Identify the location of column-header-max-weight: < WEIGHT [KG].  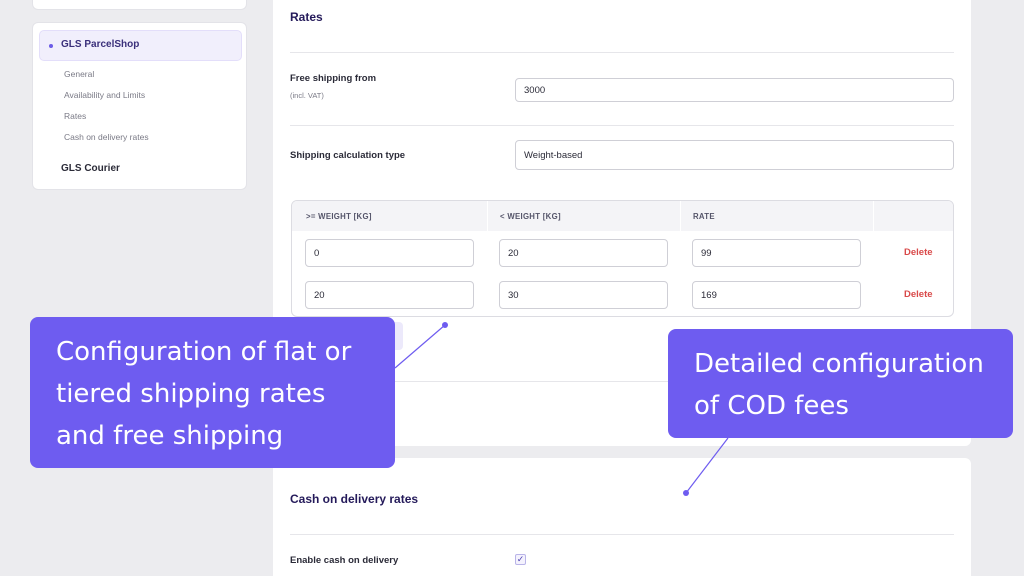
(530, 216).